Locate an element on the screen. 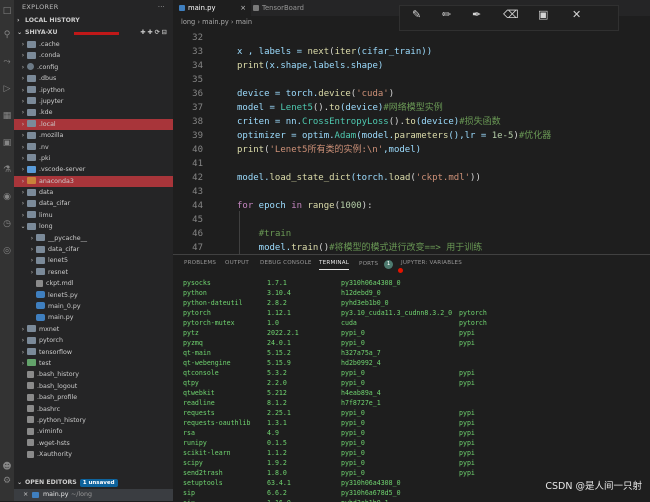  more-actions-icon: ··· is located at coordinates (161, 7).